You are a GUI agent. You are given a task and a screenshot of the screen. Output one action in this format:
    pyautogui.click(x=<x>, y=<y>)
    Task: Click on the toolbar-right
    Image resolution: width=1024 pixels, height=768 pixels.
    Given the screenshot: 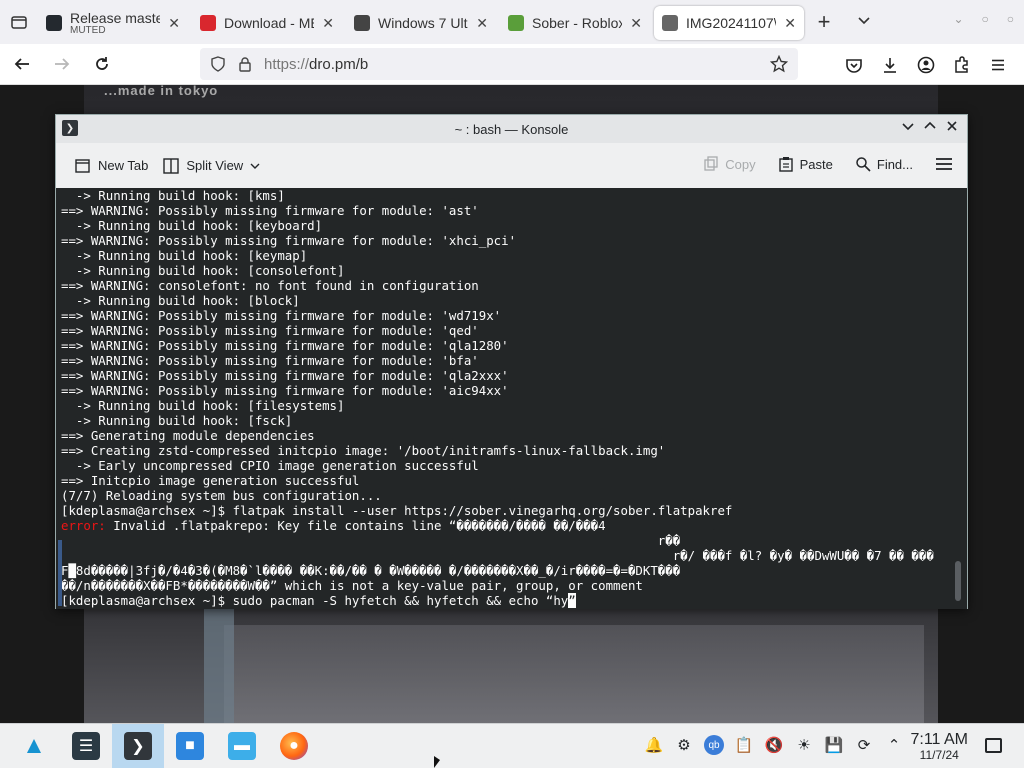 What is the action you would take?
    pyautogui.click(x=926, y=65)
    